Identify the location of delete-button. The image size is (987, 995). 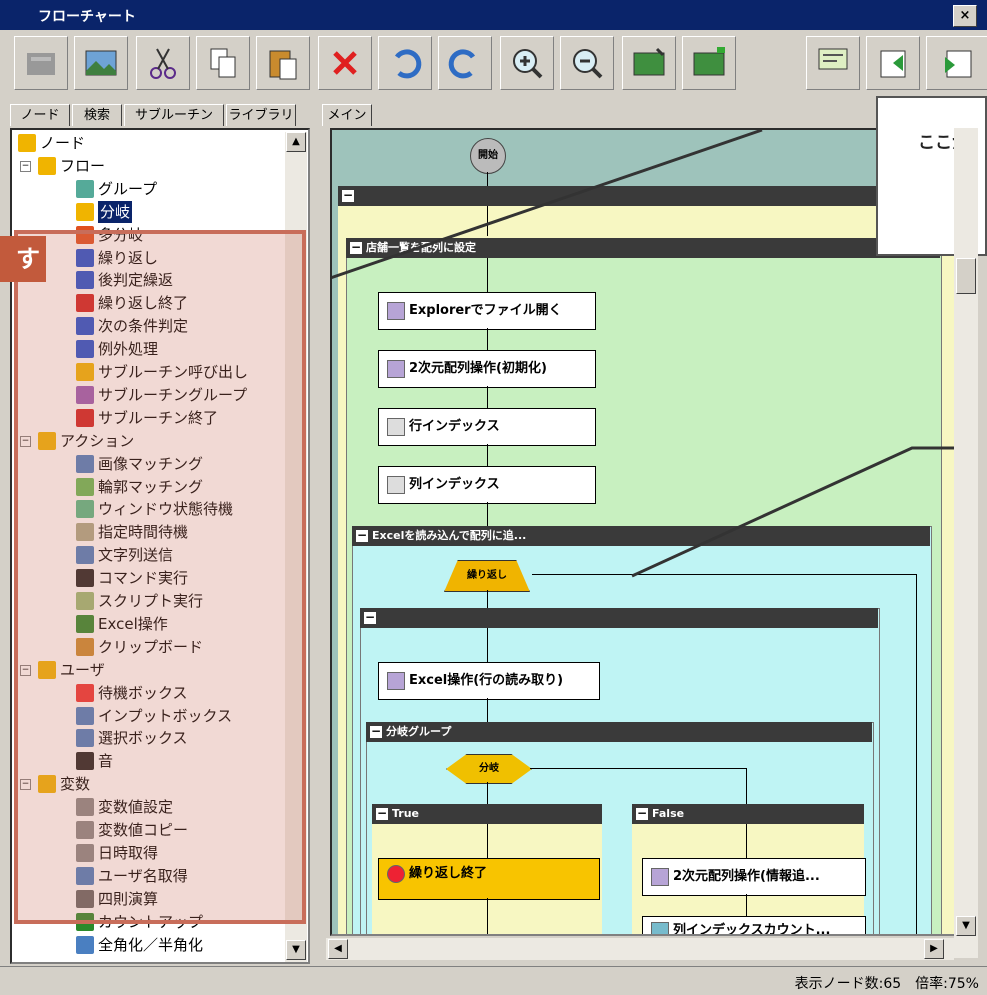
(345, 63).